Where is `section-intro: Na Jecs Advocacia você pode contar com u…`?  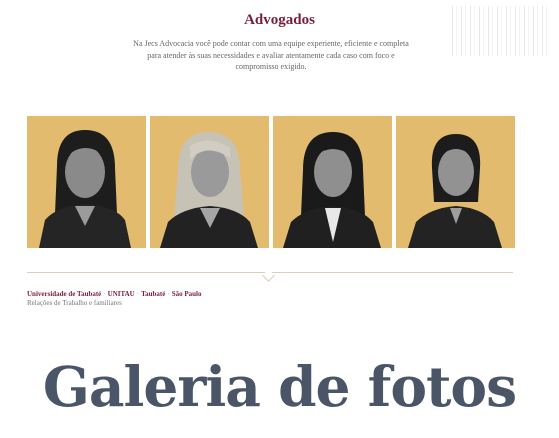 section-intro: Na Jecs Advocacia você pode contar com u… is located at coordinates (271, 55).